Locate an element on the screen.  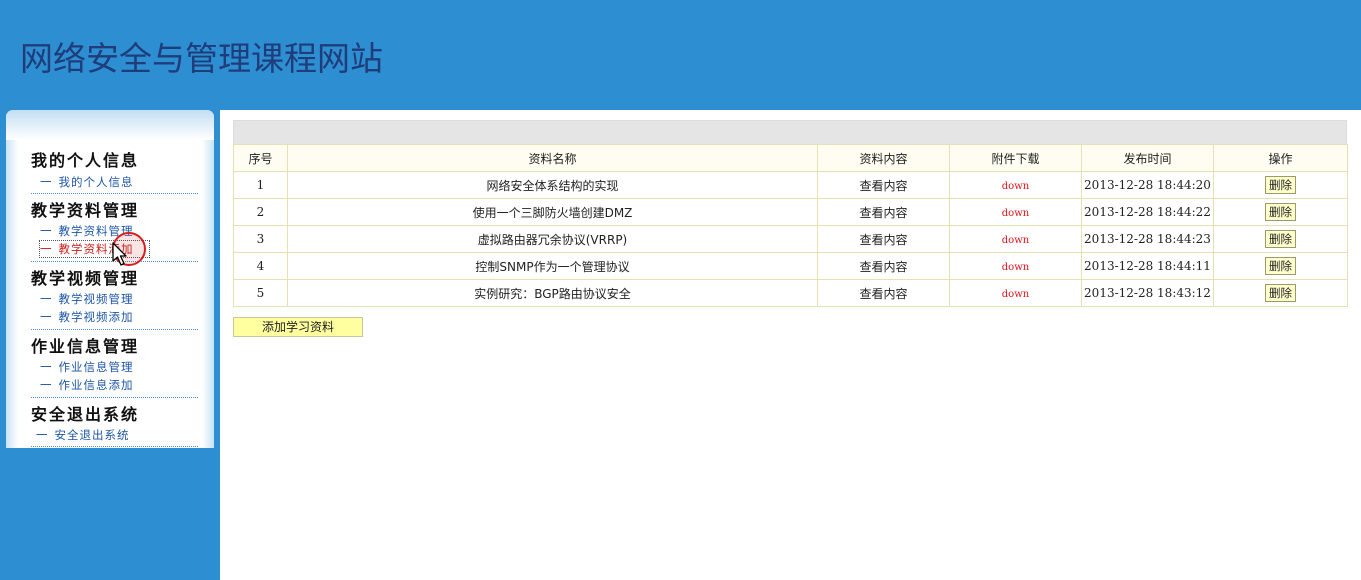
sidebar-link-homework-manage: 一作业信息管理 is located at coordinates (120, 367).